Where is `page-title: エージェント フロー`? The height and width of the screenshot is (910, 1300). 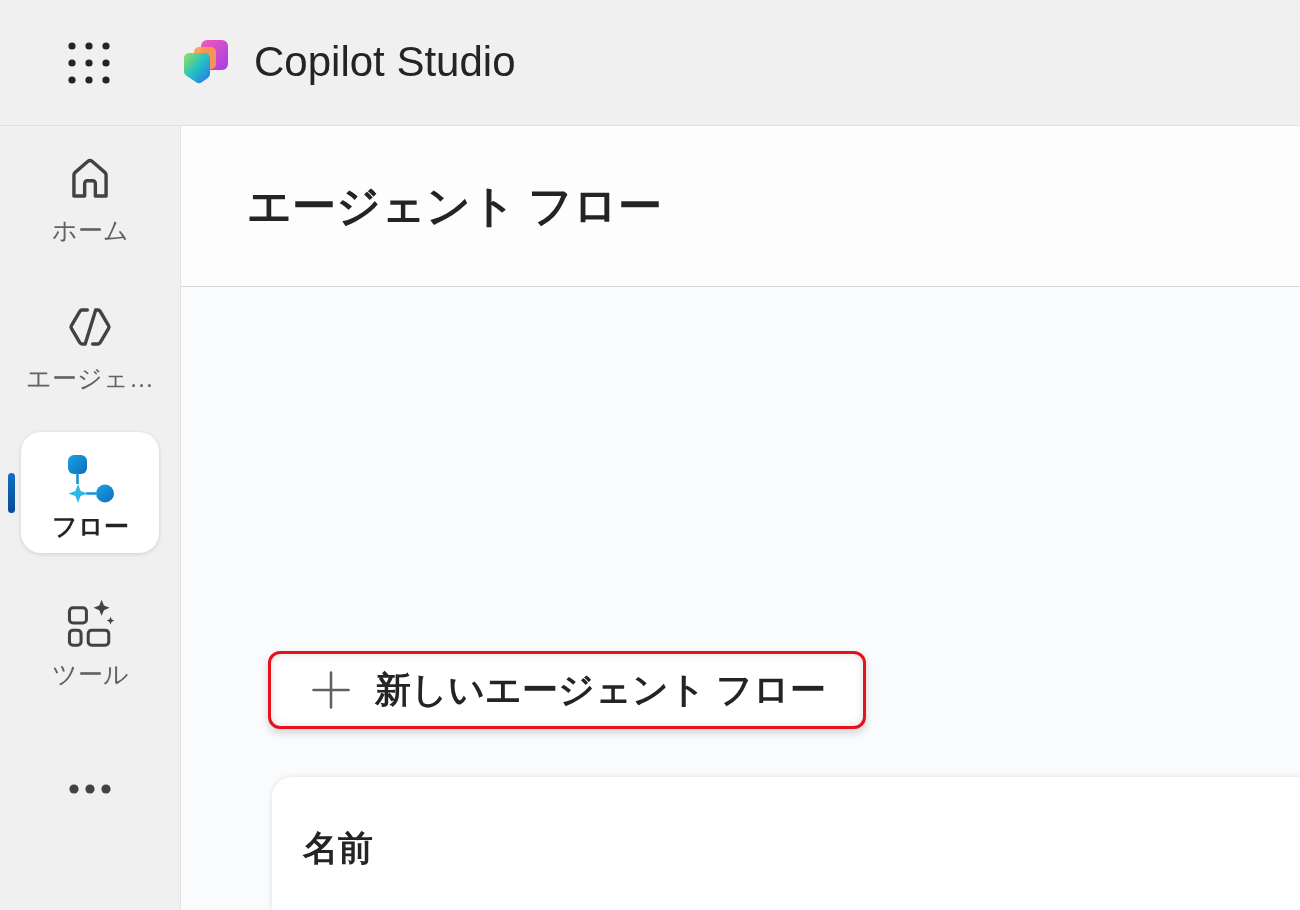 page-title: エージェント フロー is located at coordinates (455, 205).